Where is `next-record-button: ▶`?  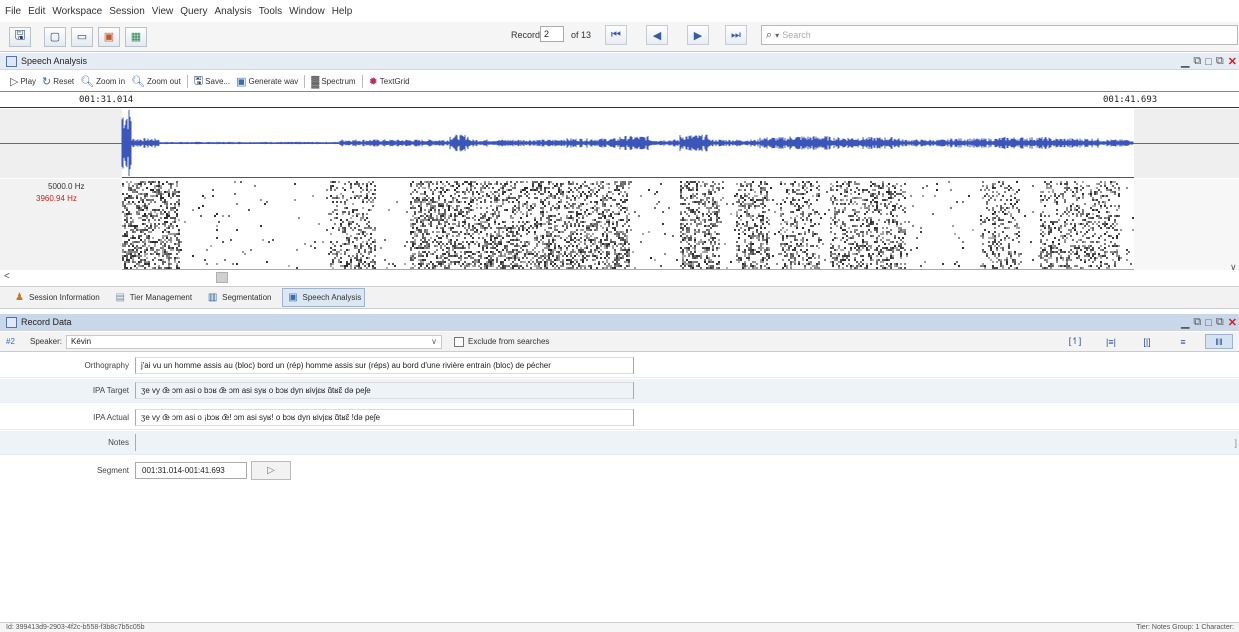 next-record-button: ▶ is located at coordinates (698, 35).